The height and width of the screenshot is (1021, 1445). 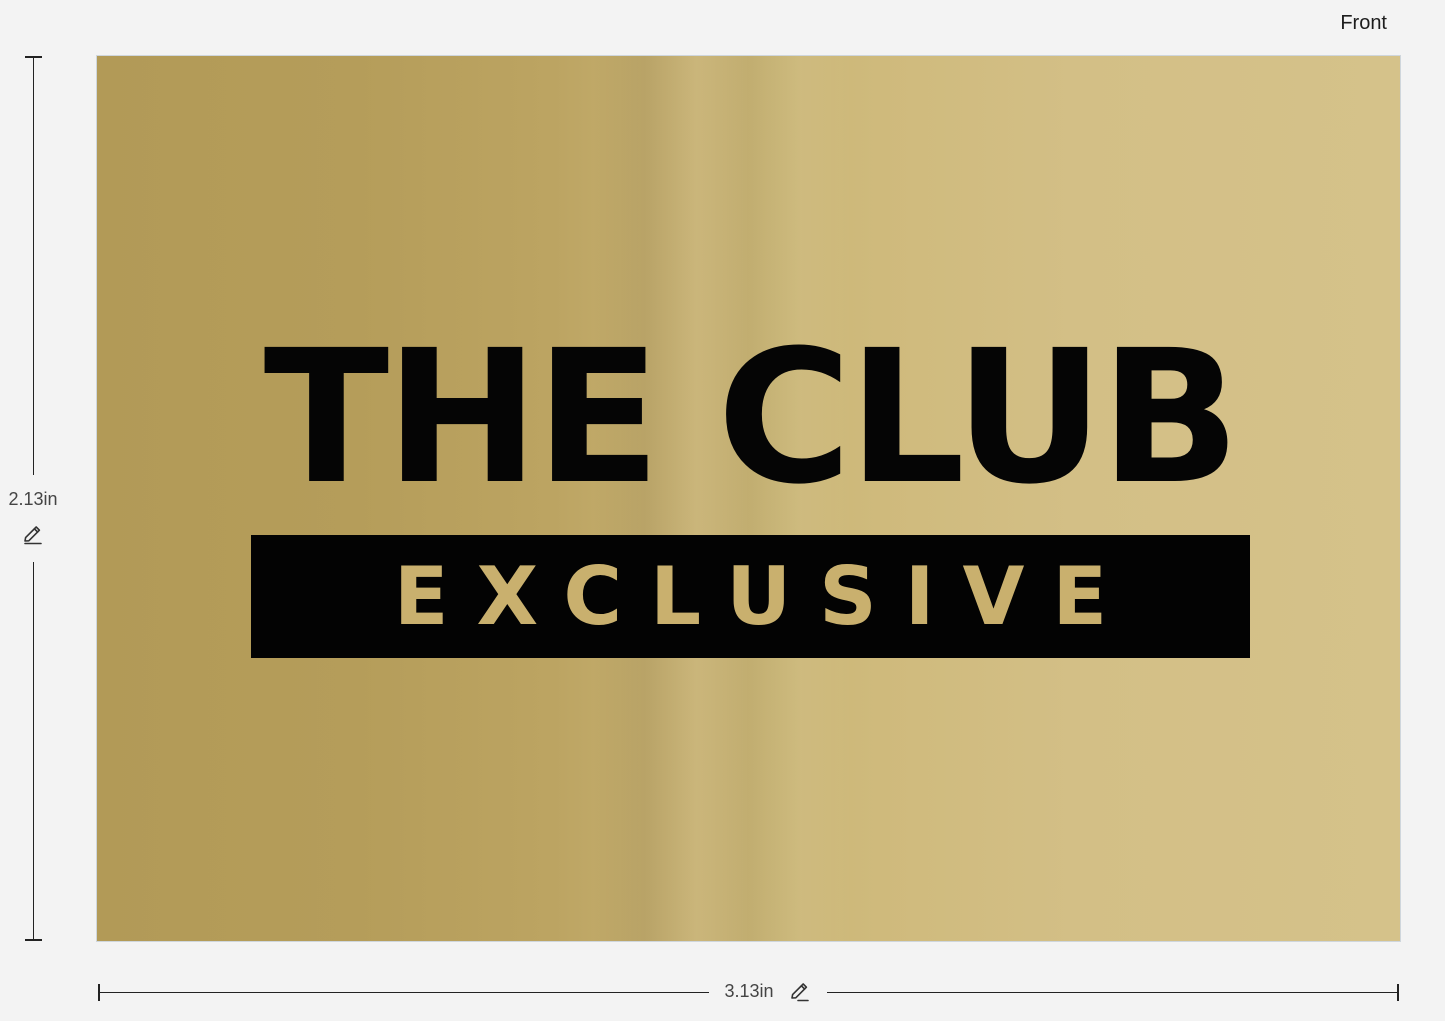 What do you see at coordinates (33, 499) in the screenshot?
I see `height-label: 2.13in` at bounding box center [33, 499].